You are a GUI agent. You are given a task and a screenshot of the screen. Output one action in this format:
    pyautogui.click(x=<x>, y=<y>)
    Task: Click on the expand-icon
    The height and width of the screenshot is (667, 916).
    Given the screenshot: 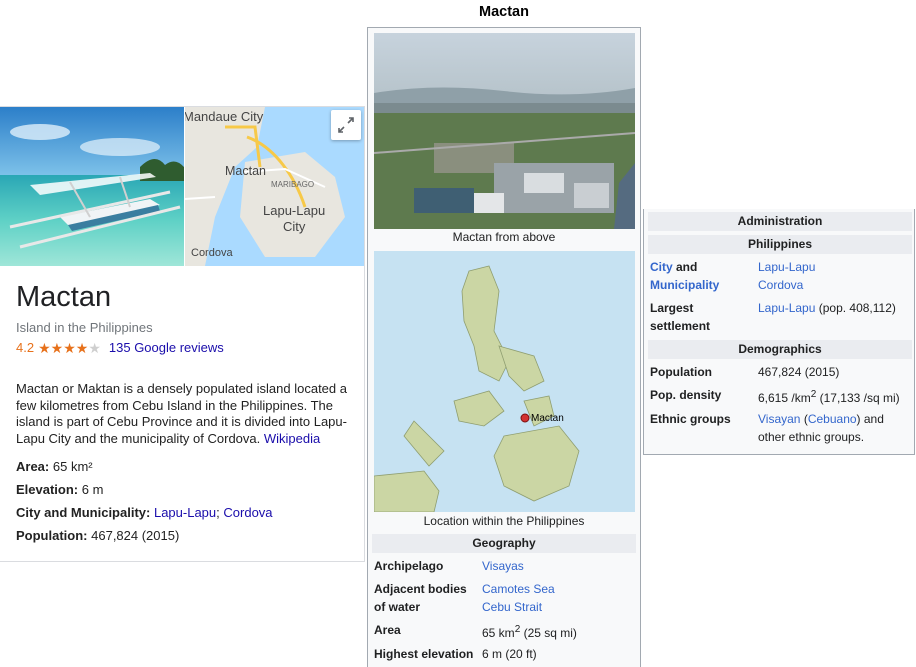 What is the action you would take?
    pyautogui.click(x=346, y=125)
    